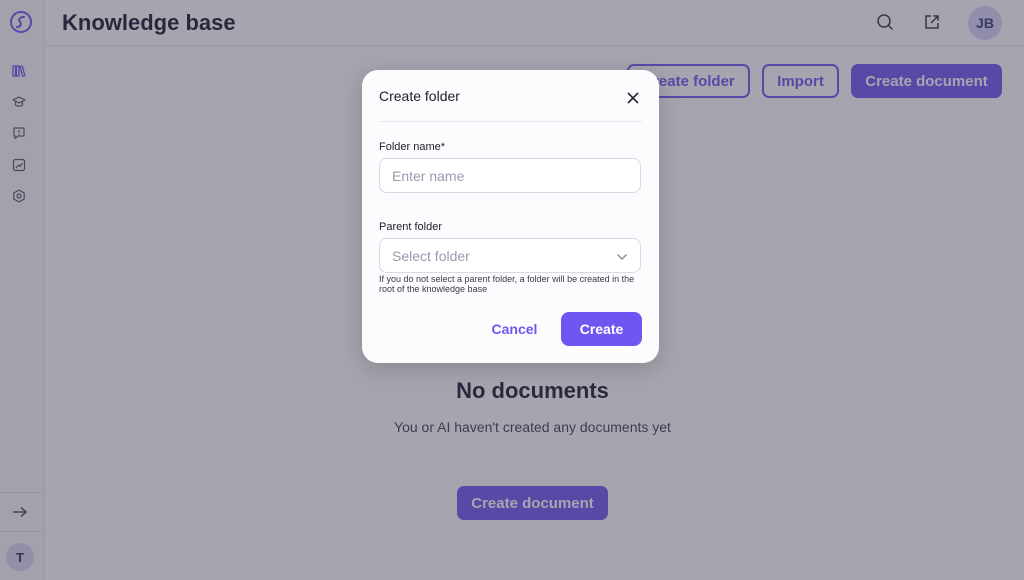 Image resolution: width=1024 pixels, height=580 pixels. What do you see at coordinates (622, 256) in the screenshot?
I see `chevron-down-icon` at bounding box center [622, 256].